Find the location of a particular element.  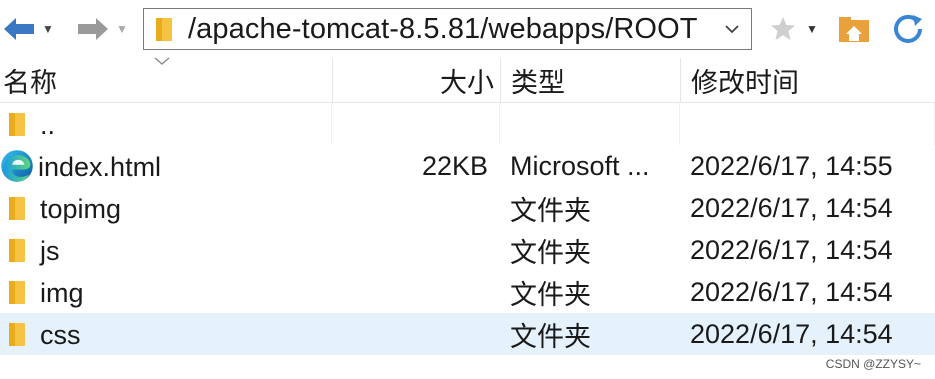

file-name: topimg is located at coordinates (81, 208).